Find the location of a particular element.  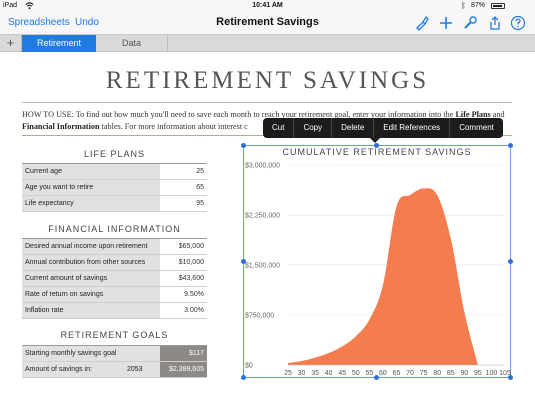

row-label: Desired annual income upon retirement is located at coordinates (91, 246).